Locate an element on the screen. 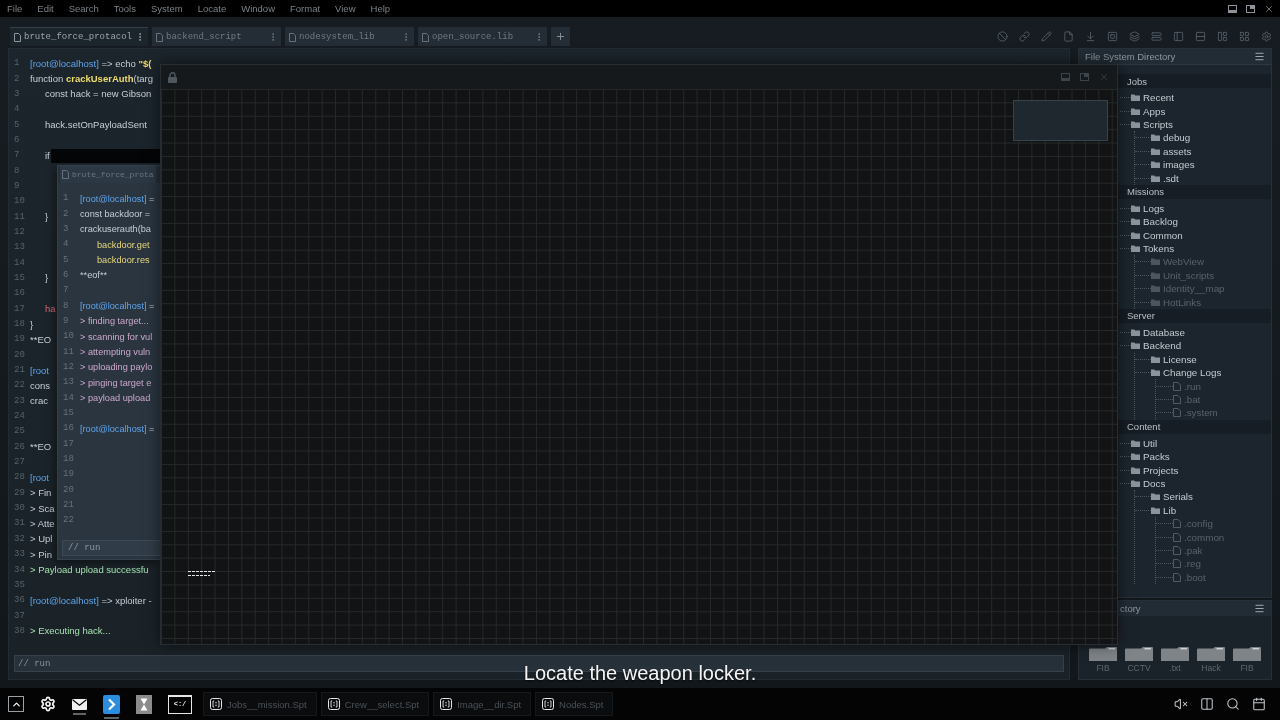 The width and height of the screenshot is (1280, 720). code-line: [root is located at coordinates (39, 370).